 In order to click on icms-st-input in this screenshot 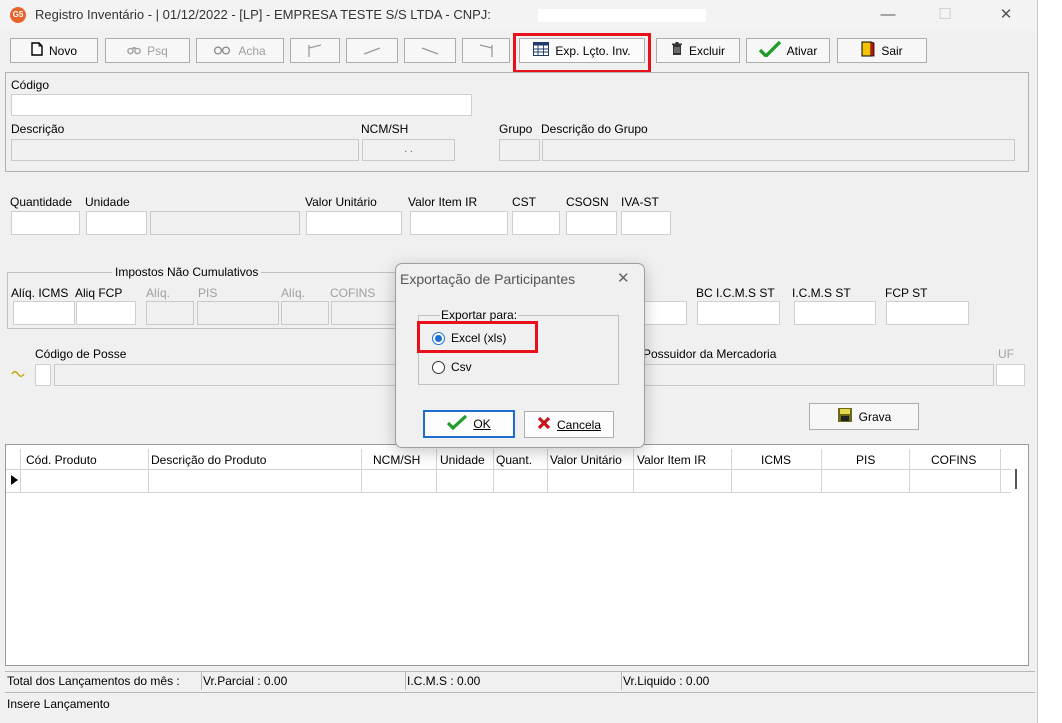, I will do `click(835, 313)`.